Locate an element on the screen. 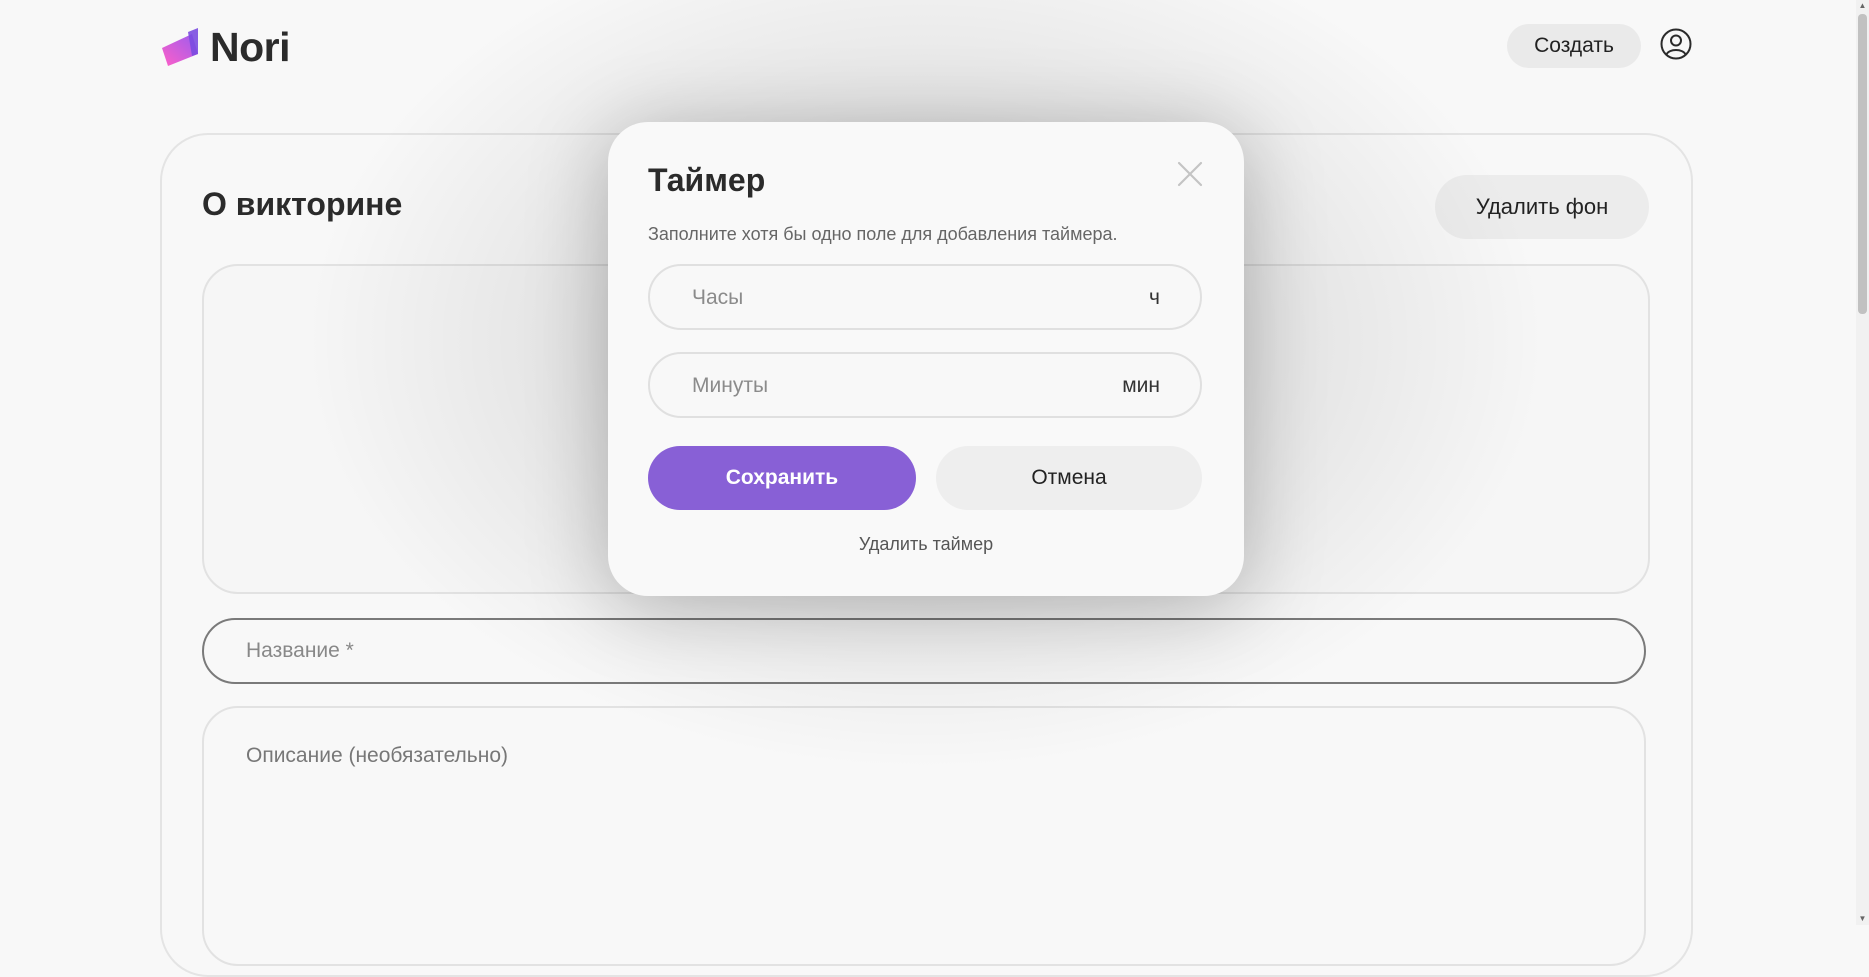 This screenshot has height=977, width=1869. hours-field: ч is located at coordinates (925, 297).